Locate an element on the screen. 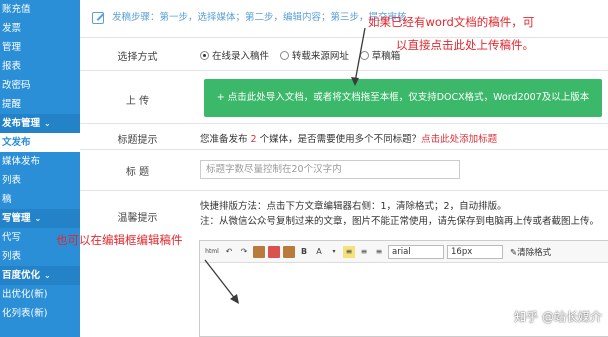 The image size is (608, 337). arrow-to-upload is located at coordinates (360, 55).